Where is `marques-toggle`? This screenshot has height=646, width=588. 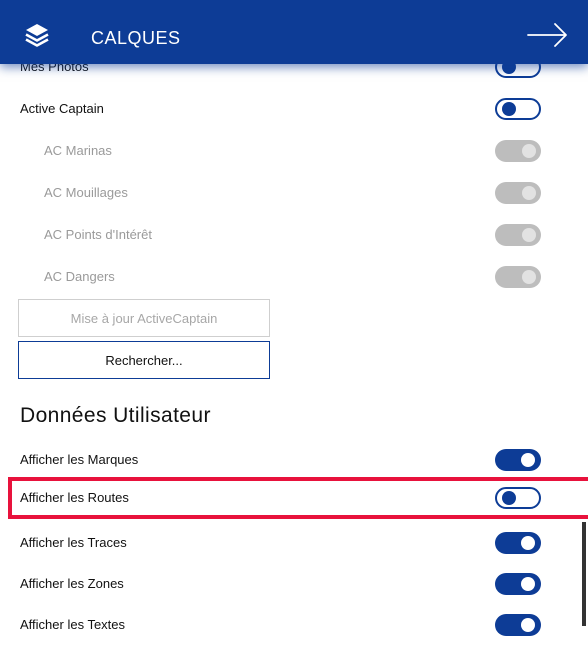
marques-toggle is located at coordinates (518, 460).